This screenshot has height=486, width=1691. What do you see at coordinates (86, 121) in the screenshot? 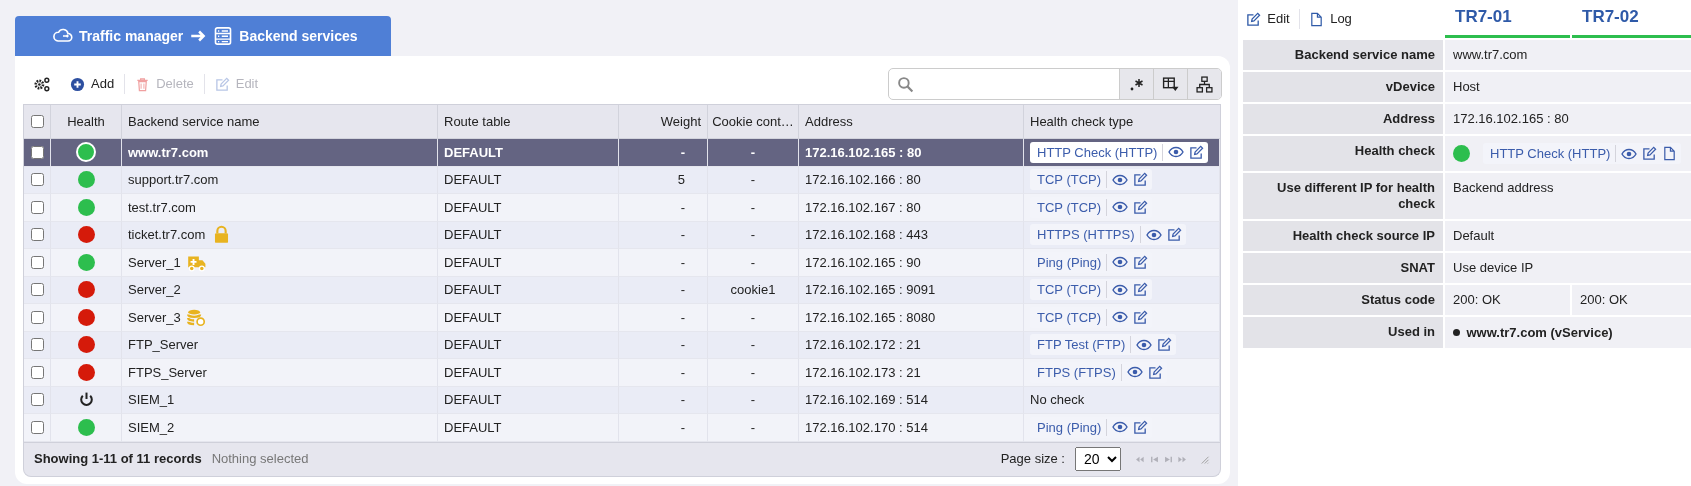
I see `column-header: Health` at bounding box center [86, 121].